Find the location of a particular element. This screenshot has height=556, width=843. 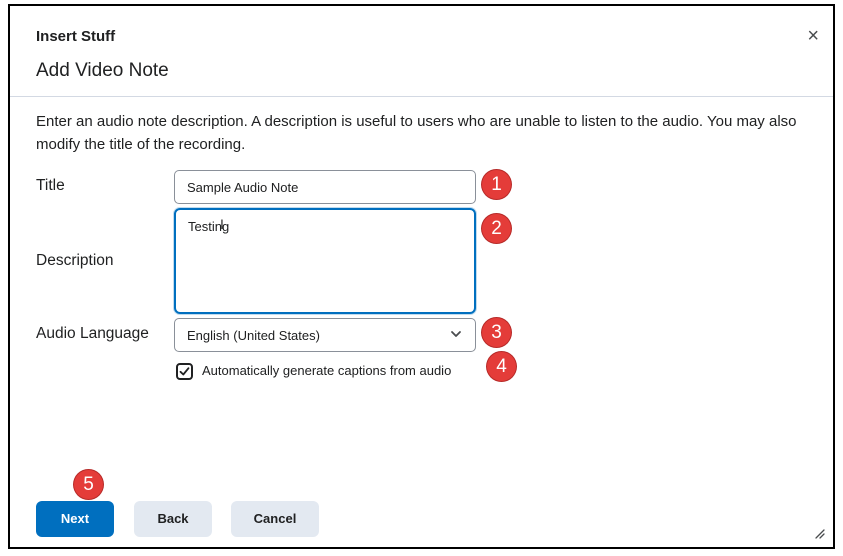

captions-checkbox is located at coordinates (184, 371).